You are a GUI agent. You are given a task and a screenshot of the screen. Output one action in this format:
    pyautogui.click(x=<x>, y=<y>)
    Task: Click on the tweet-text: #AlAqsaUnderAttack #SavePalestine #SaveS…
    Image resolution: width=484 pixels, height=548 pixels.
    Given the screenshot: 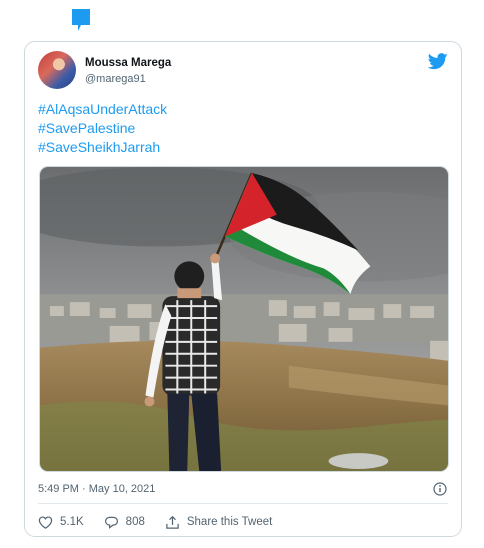 What is the action you would take?
    pyautogui.click(x=102, y=128)
    